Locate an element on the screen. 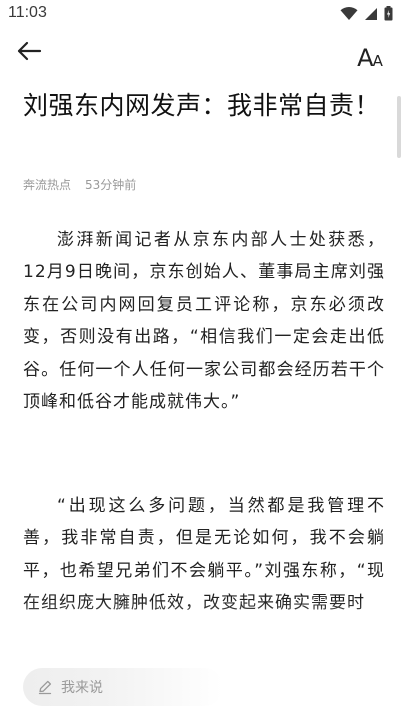  wifi-icon is located at coordinates (349, 15).